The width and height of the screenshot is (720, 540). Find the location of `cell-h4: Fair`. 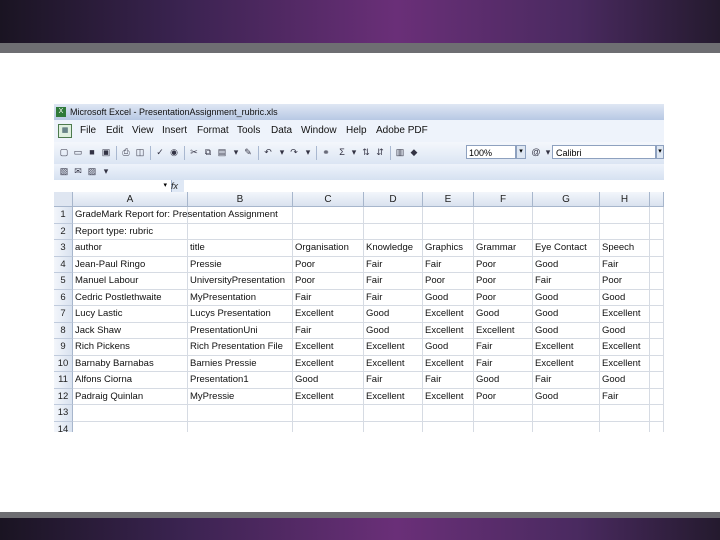

cell-h4: Fair is located at coordinates (625, 264).